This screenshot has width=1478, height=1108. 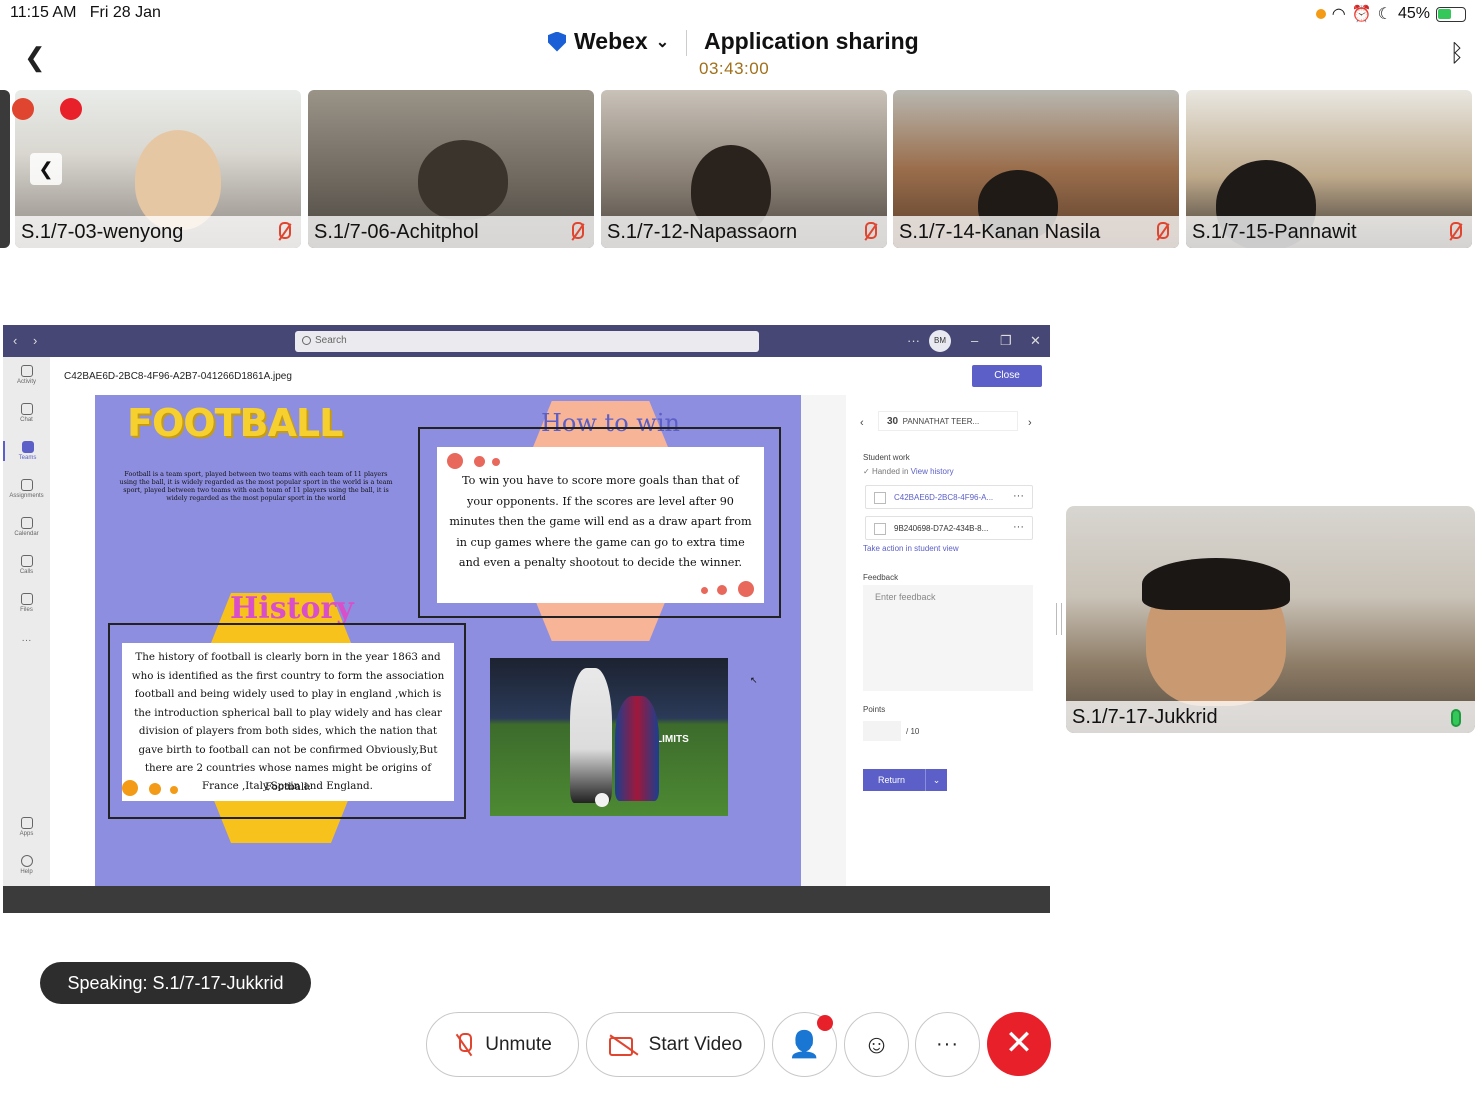 What do you see at coordinates (1384, 14) in the screenshot?
I see `do-not-disturb-icon: ☾` at bounding box center [1384, 14].